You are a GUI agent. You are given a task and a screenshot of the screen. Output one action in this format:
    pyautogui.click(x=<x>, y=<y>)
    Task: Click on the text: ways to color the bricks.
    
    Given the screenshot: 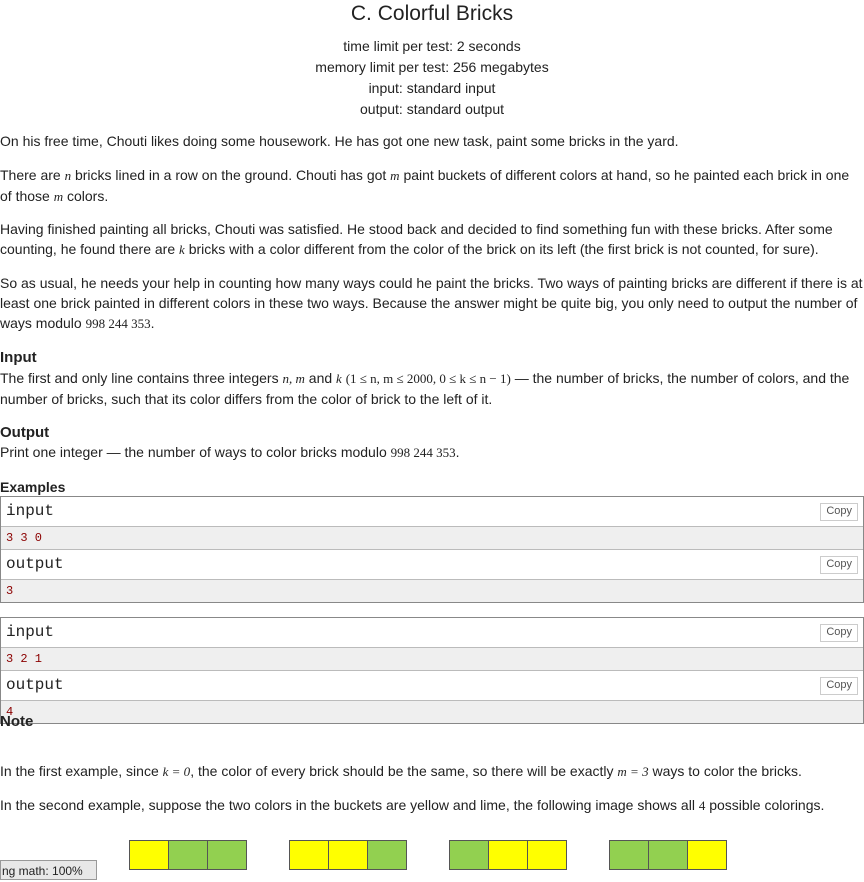 What is the action you would take?
    pyautogui.click(x=725, y=771)
    